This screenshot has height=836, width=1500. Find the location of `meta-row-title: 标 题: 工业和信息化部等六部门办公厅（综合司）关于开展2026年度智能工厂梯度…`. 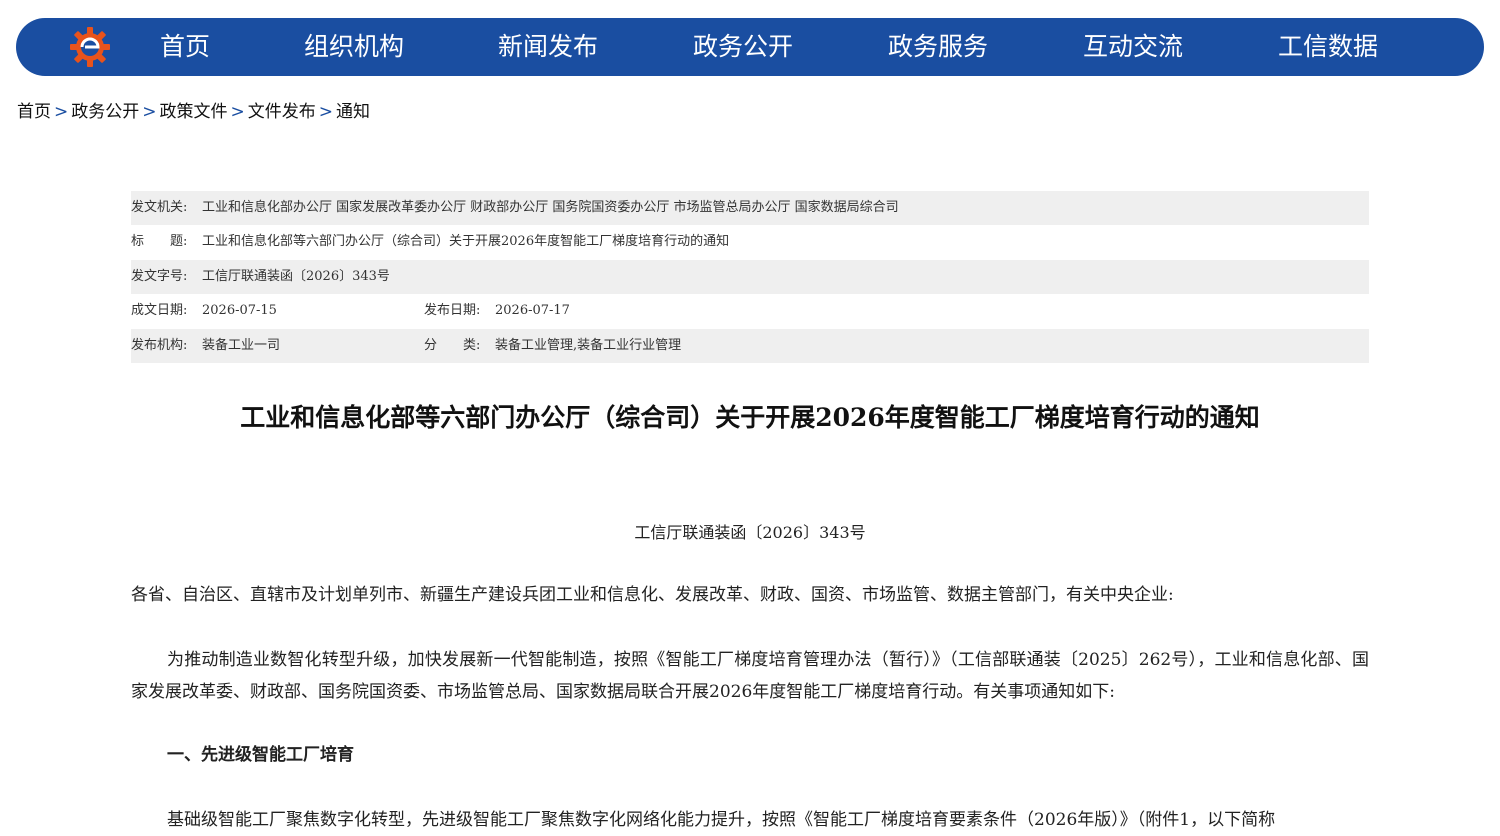

meta-row-title: 标 题: 工业和信息化部等六部门办公厅（综合司）关于开展2026年度智能工厂梯度… is located at coordinates (750, 242).